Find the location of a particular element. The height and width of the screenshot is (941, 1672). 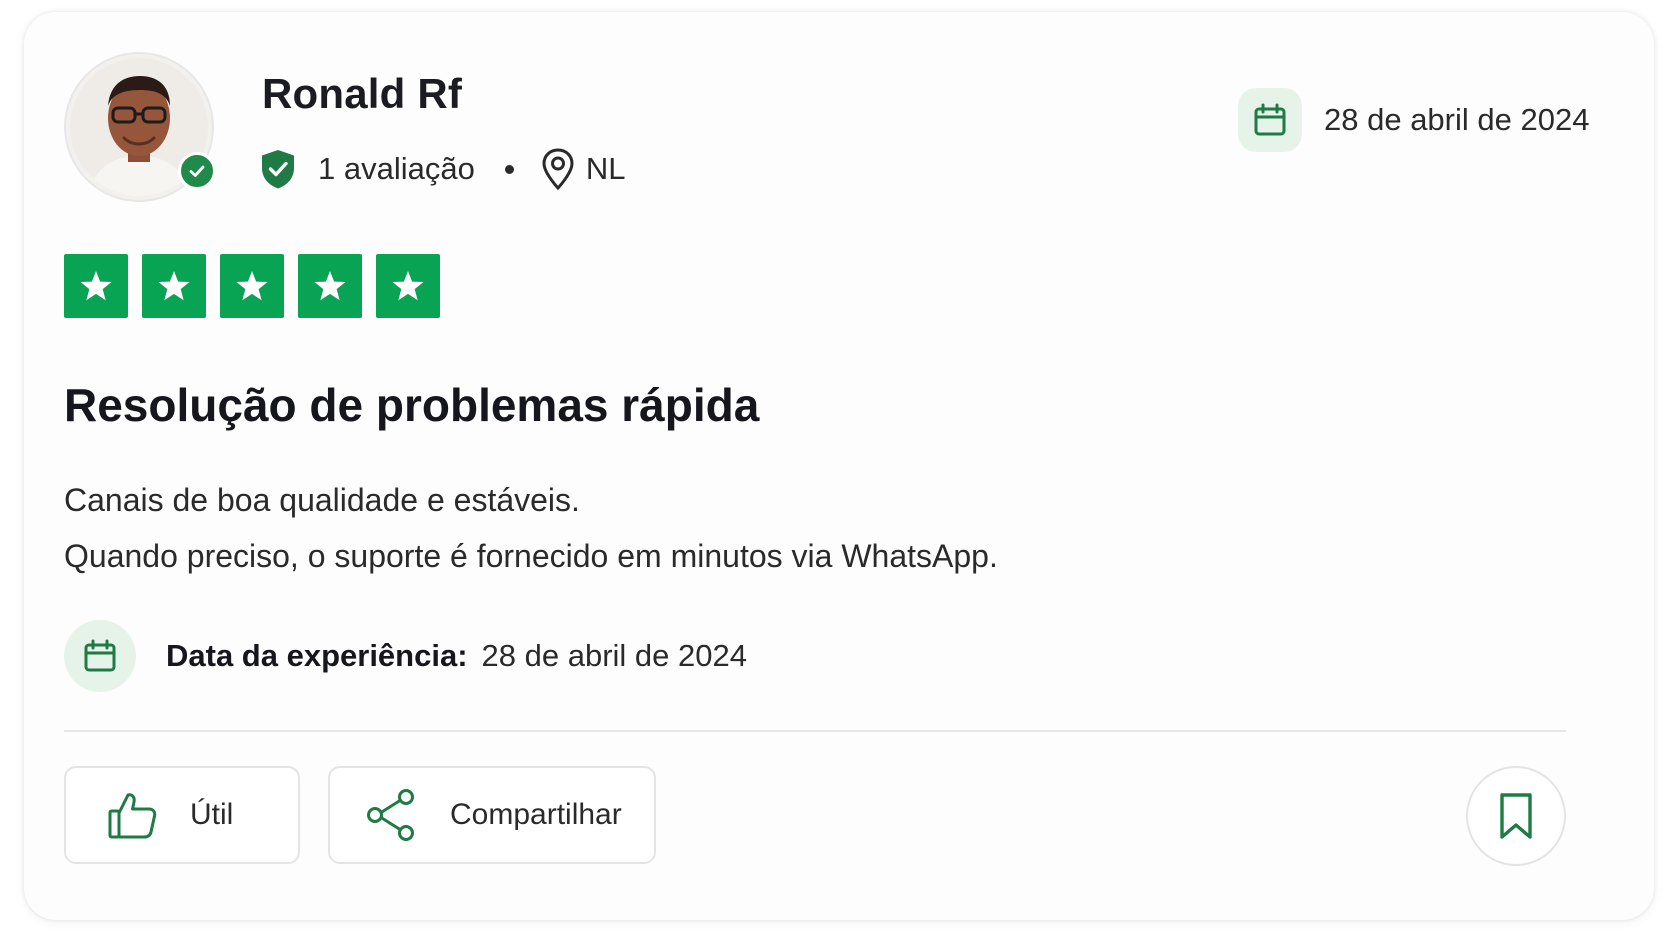

star-rating is located at coordinates (252, 286).